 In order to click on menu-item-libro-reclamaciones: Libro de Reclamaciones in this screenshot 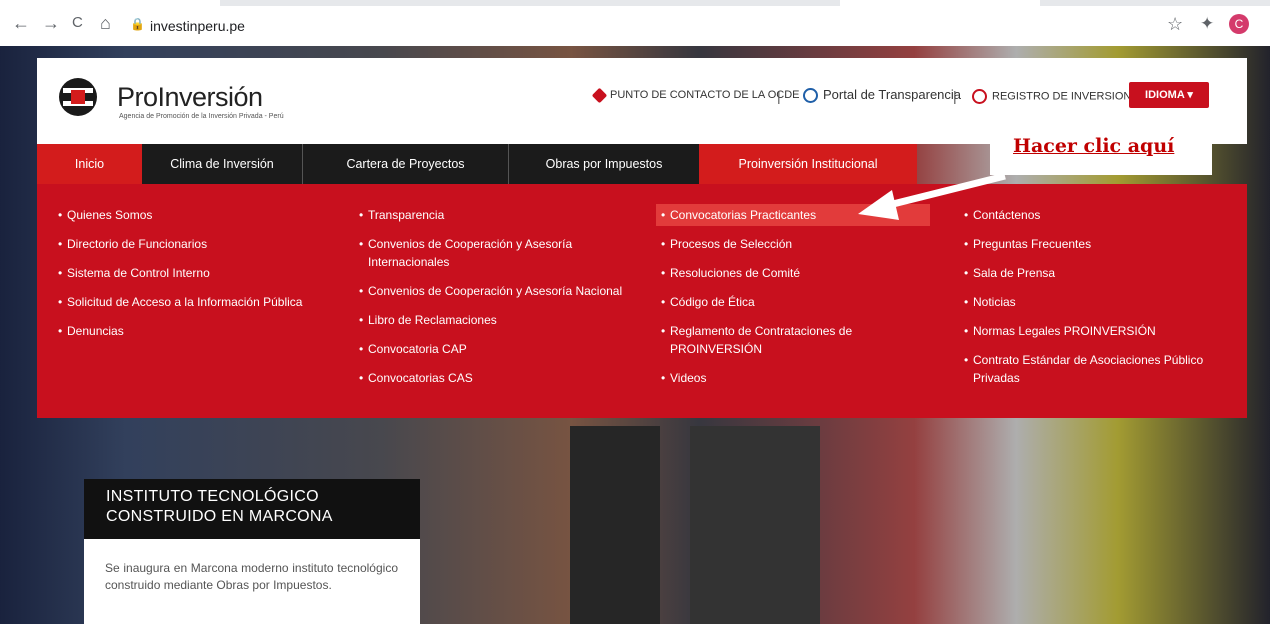, I will do `click(498, 320)`.